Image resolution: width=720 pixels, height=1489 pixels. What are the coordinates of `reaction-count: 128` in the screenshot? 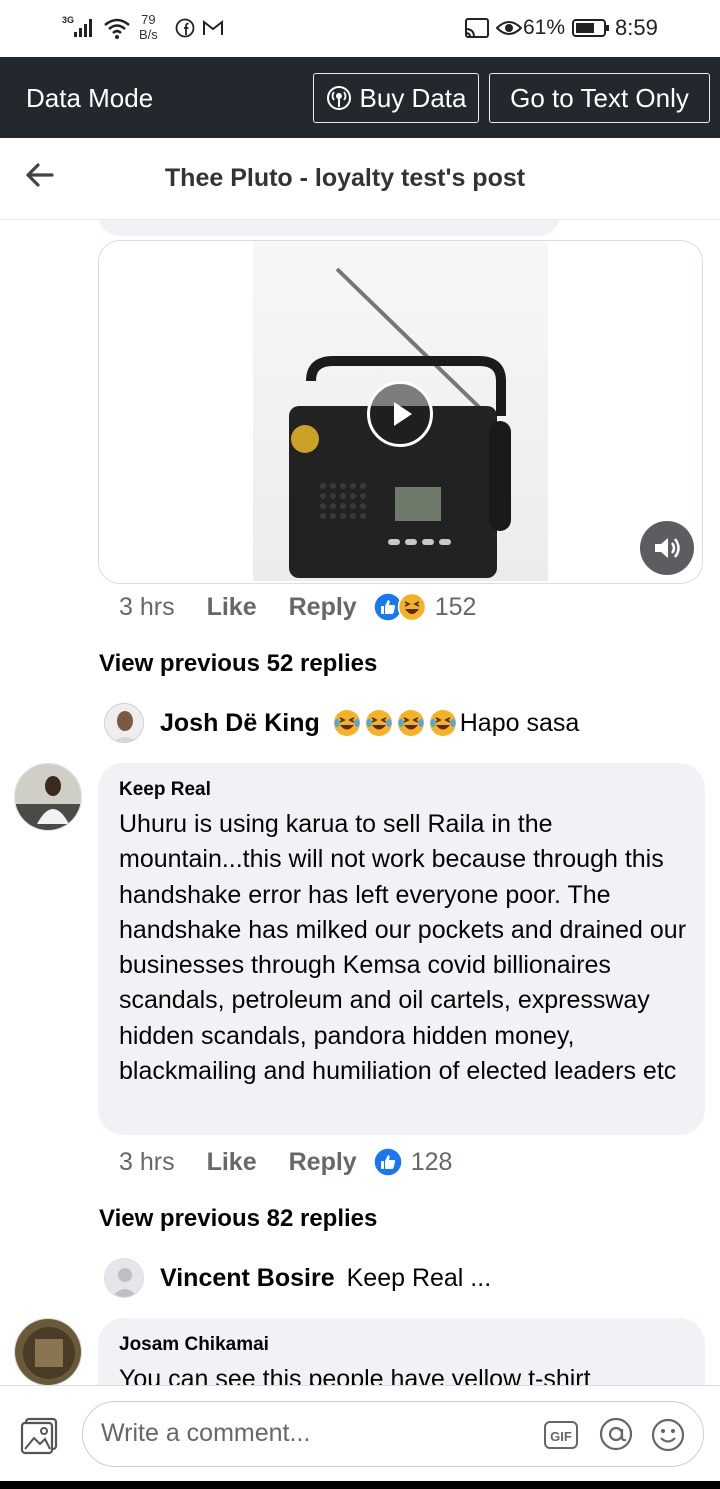 It's located at (431, 1161).